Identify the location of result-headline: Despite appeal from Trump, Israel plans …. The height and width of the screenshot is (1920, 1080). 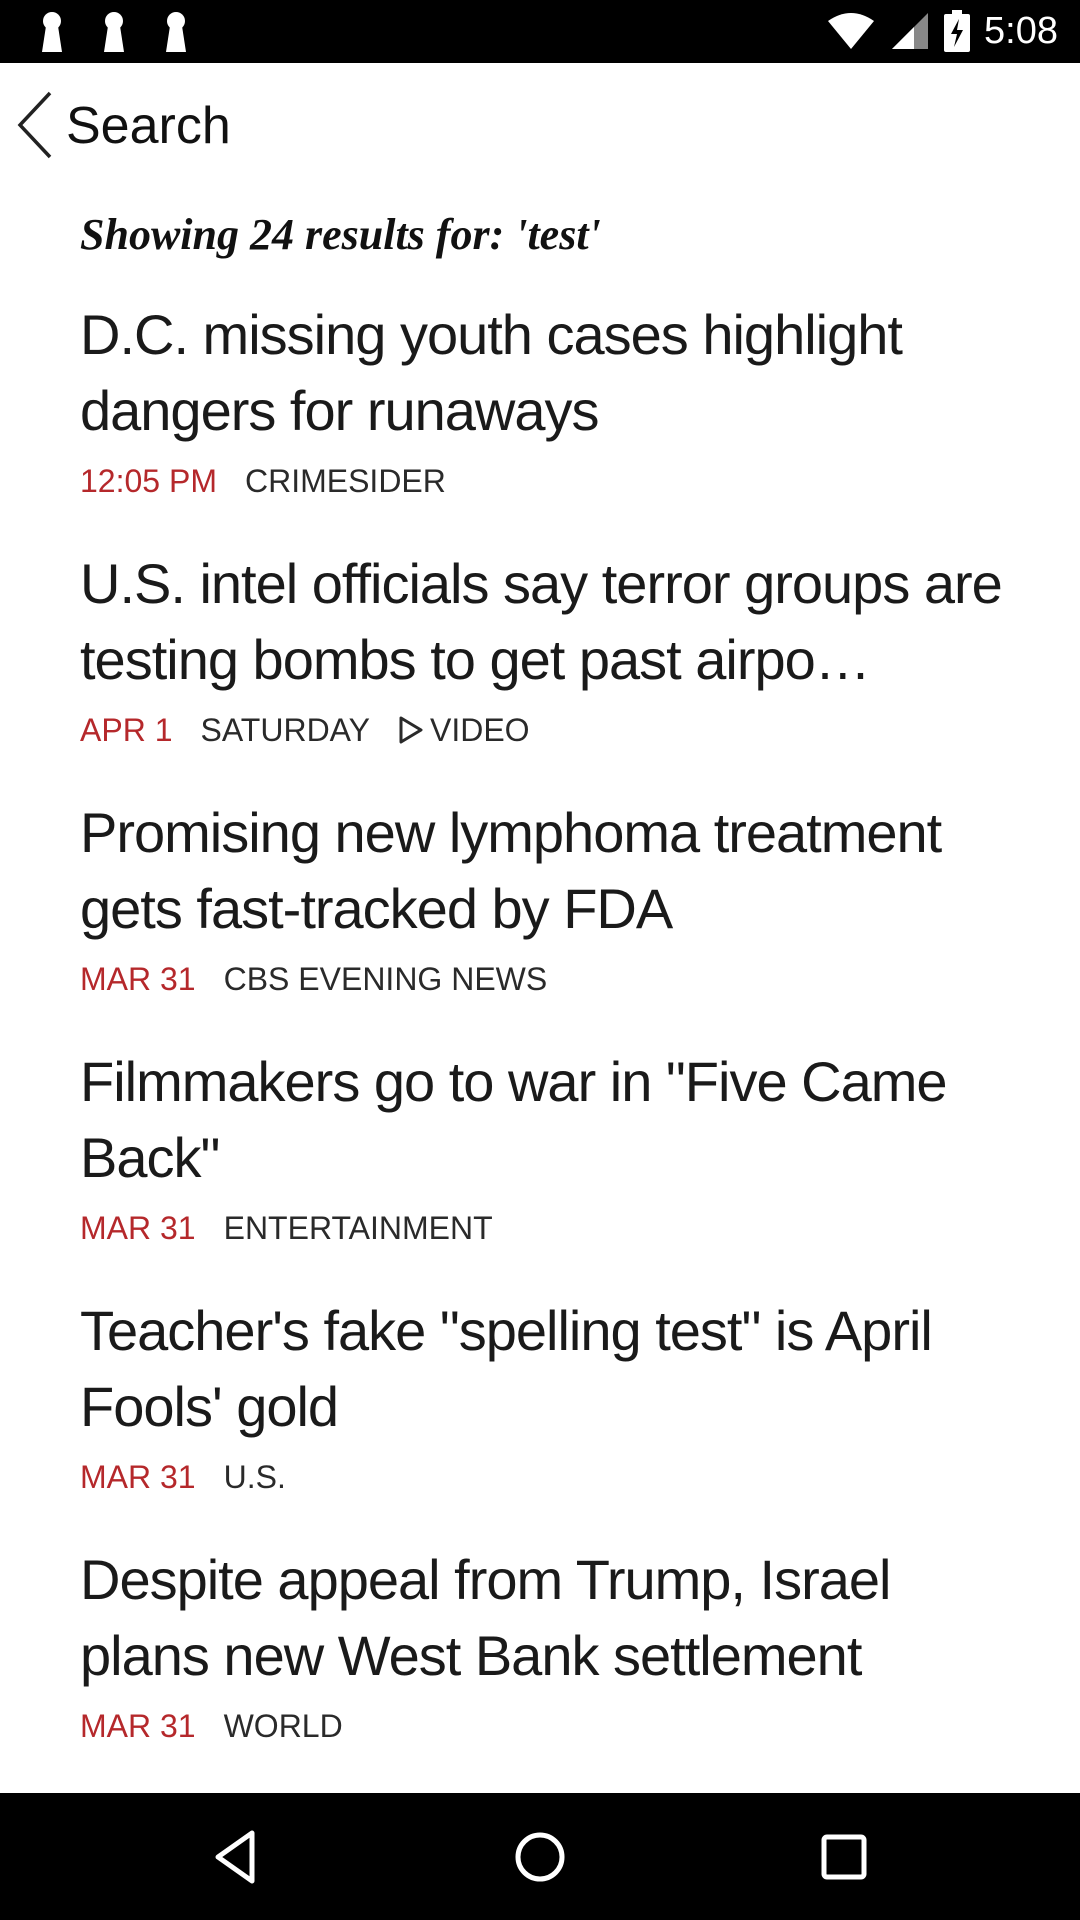
(547, 1618).